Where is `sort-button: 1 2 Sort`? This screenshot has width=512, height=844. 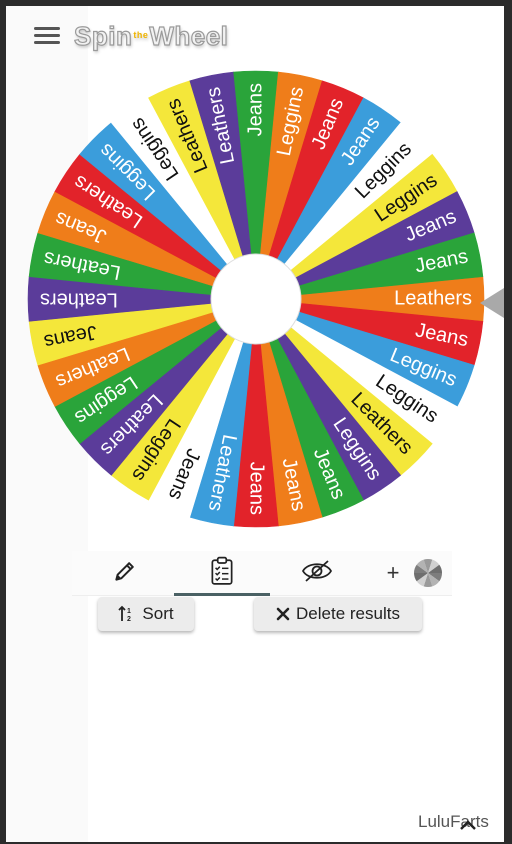
sort-button: 1 2 Sort is located at coordinates (146, 614).